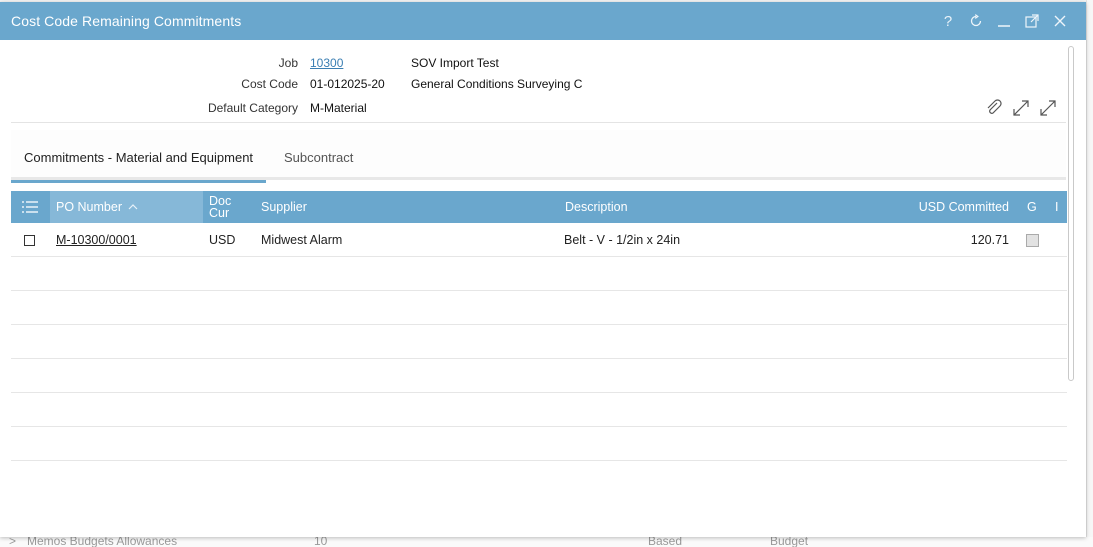 This screenshot has height=547, width=1093. What do you see at coordinates (665, 207) in the screenshot?
I see `column-header-description: Description` at bounding box center [665, 207].